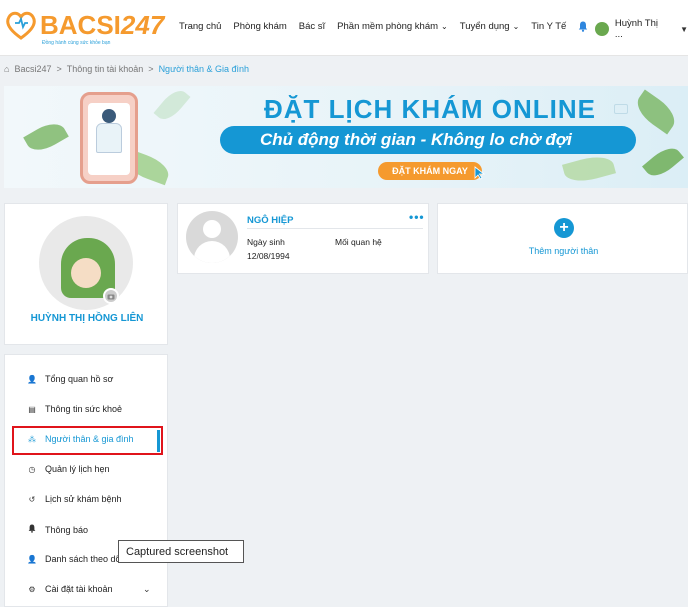  I want to click on profile-name: HUỲNH THỊ HỒNG LIÊN, so click(87, 318).